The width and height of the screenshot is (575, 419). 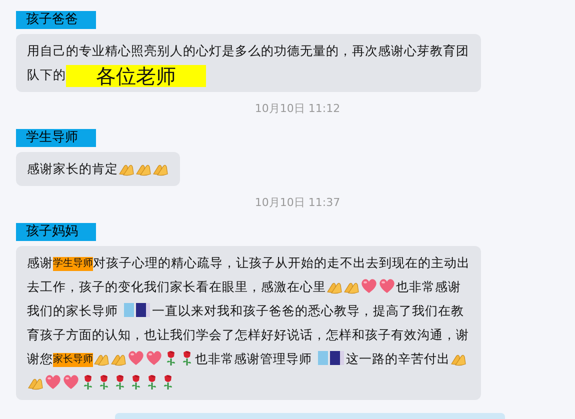 I want to click on highlighted-text: 家长导师, so click(x=73, y=360).